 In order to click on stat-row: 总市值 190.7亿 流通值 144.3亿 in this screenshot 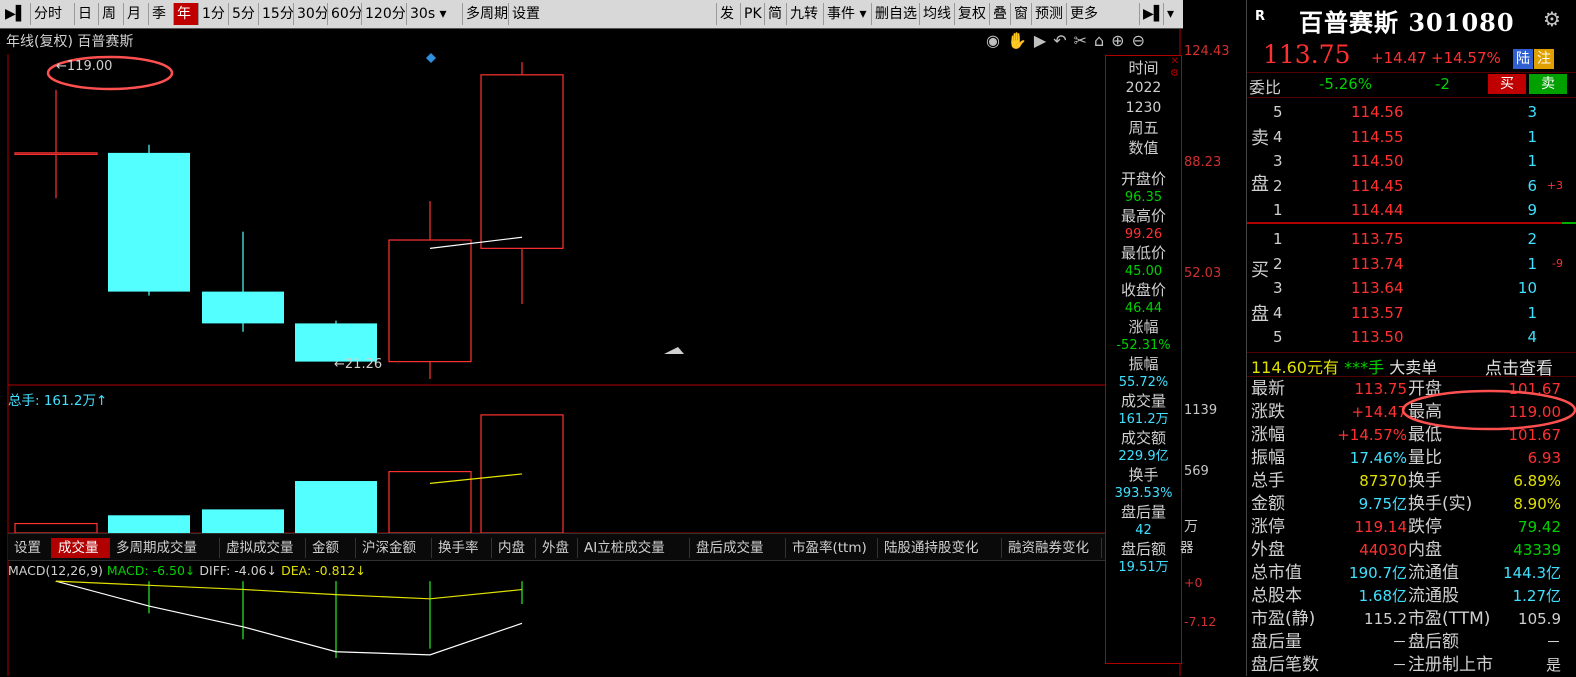, I will do `click(1411, 573)`.